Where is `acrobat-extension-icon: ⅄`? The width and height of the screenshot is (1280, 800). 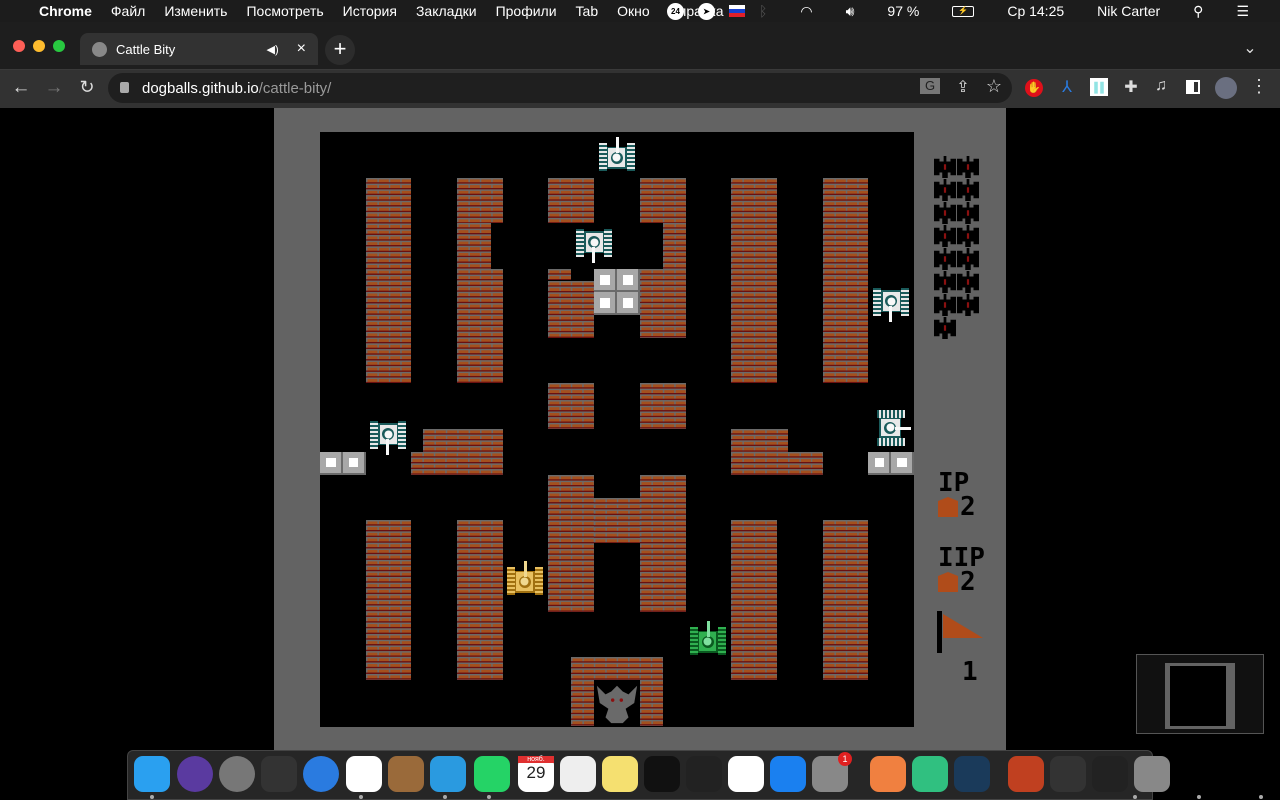
acrobat-extension-icon: ⅄ is located at coordinates (1067, 87).